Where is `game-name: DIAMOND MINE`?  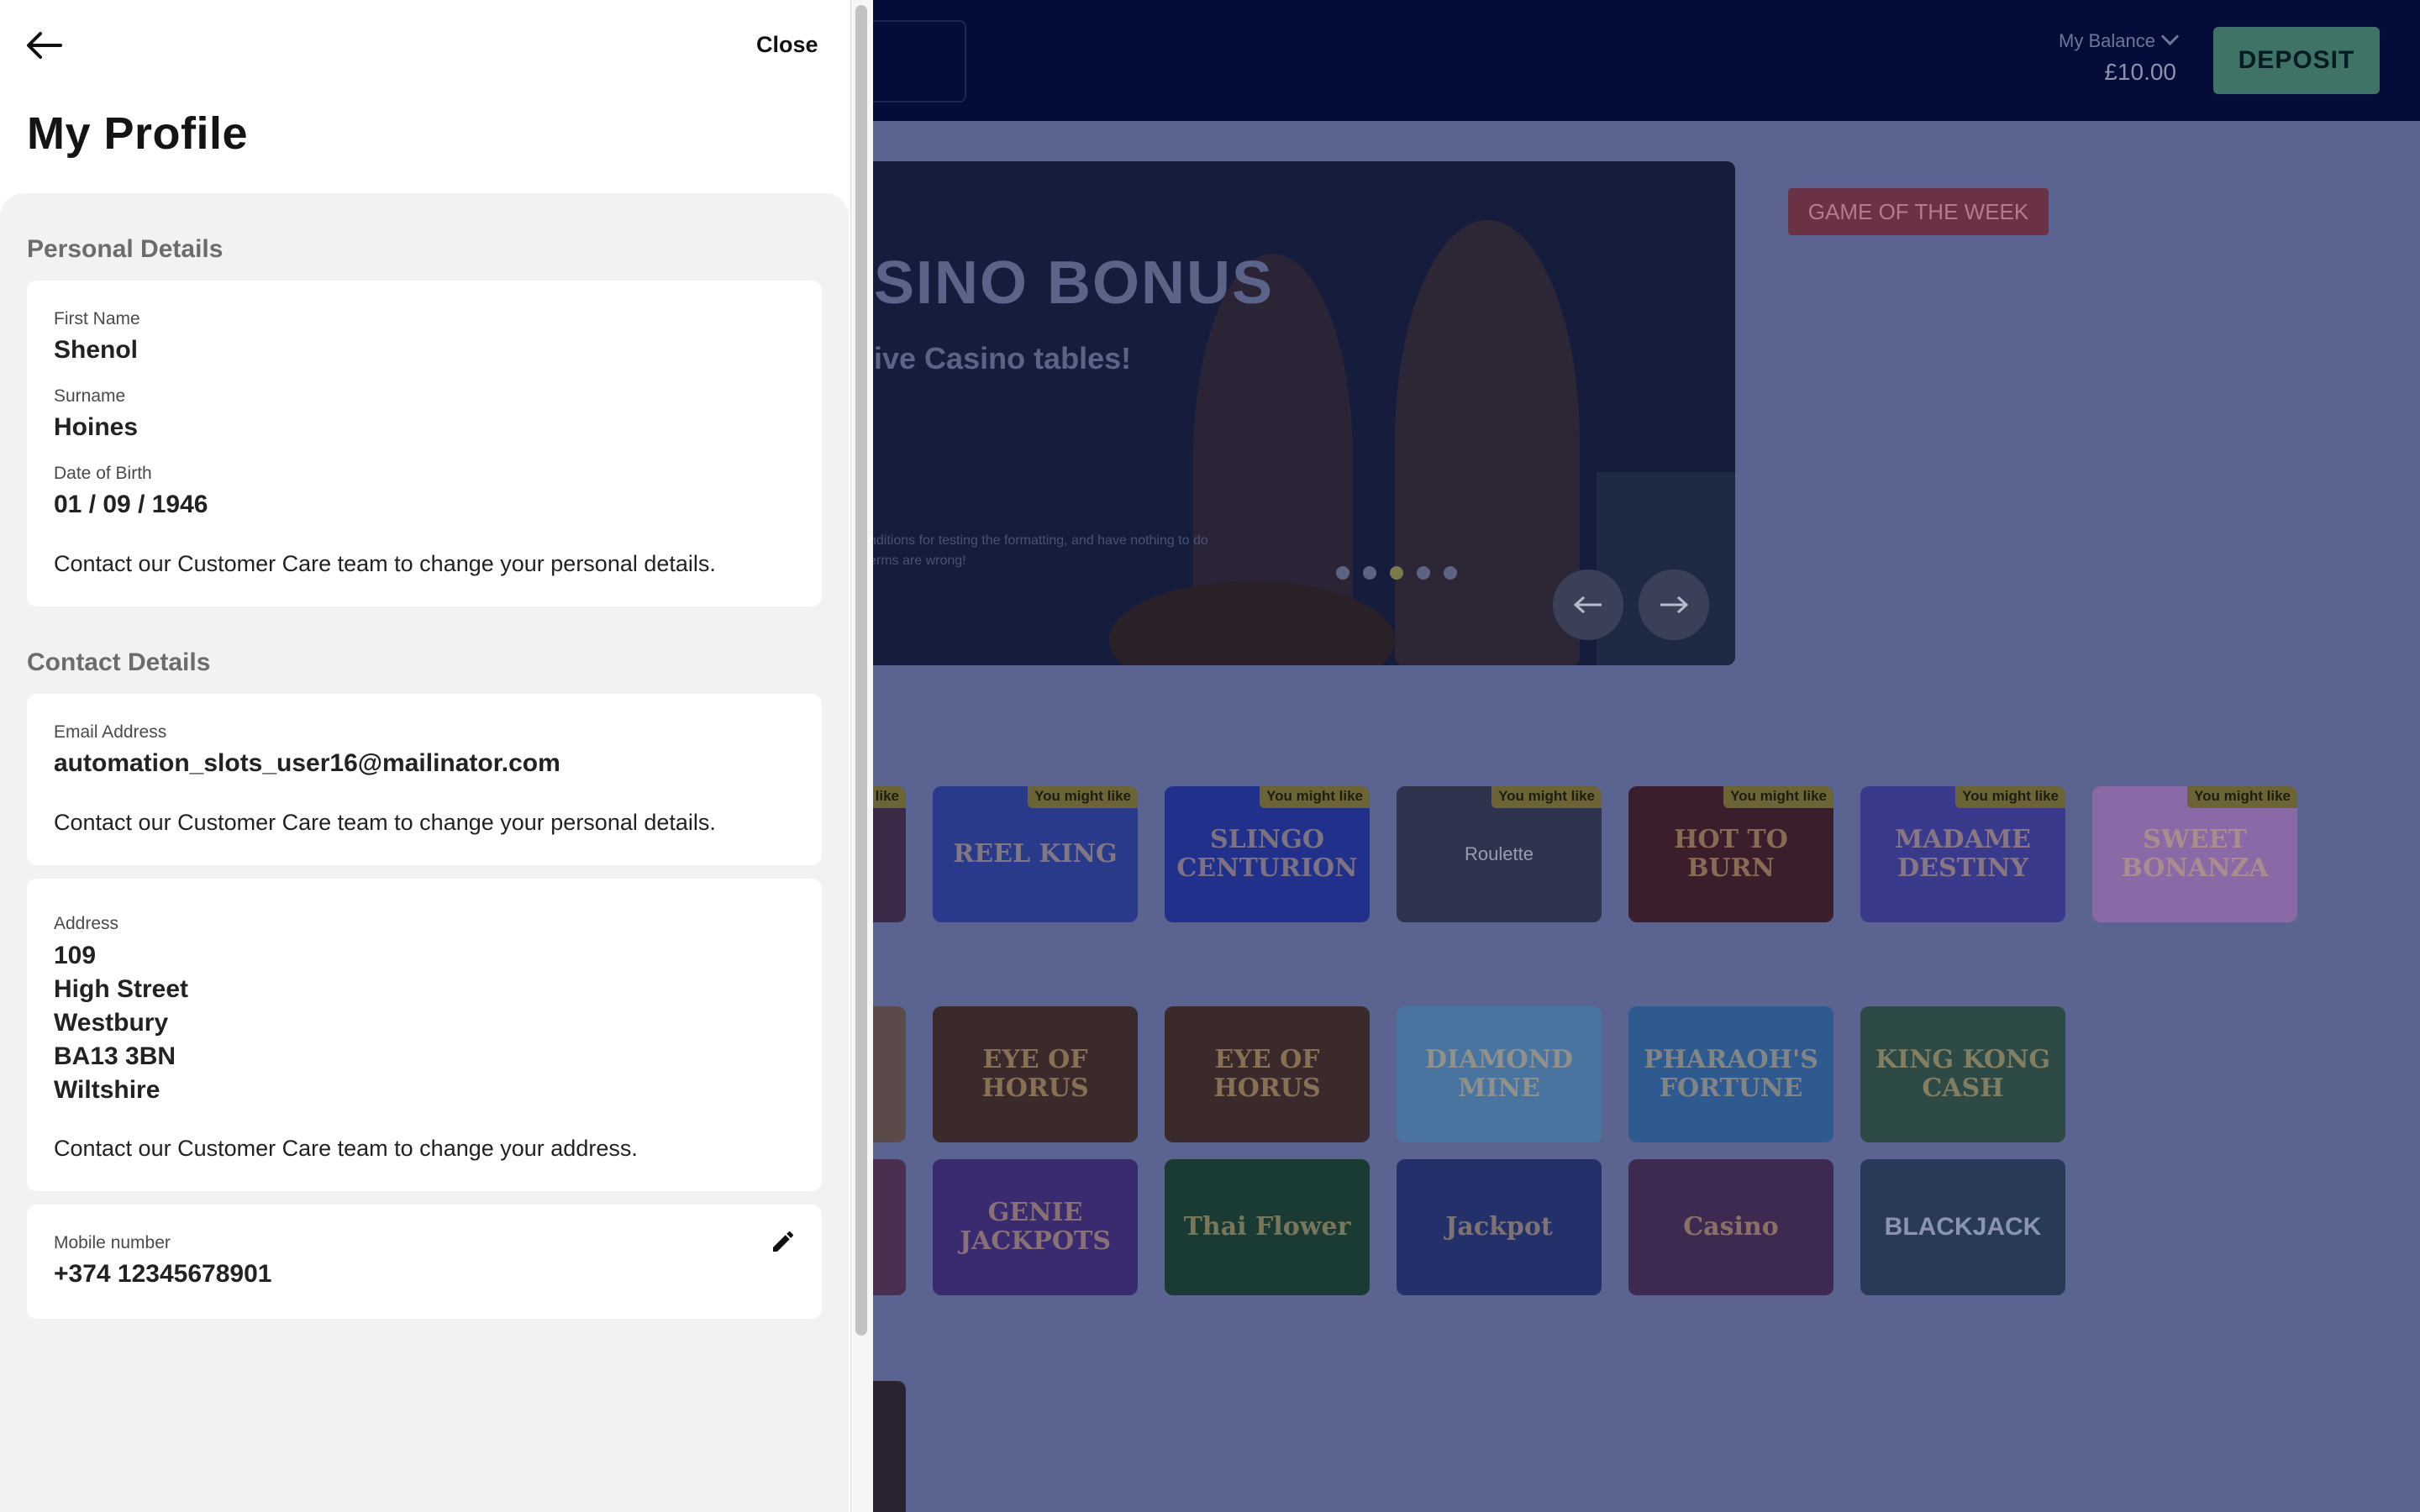
game-name: DIAMOND MINE is located at coordinates (1499, 1074).